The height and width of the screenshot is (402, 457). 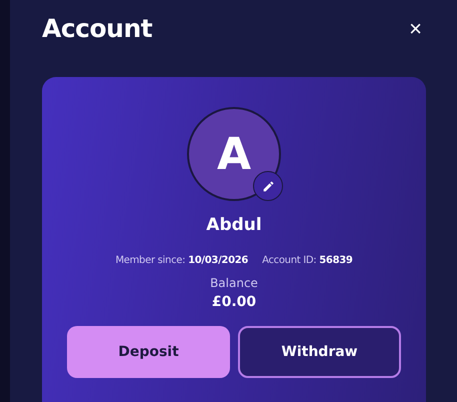 I want to click on balance-label: Balance, so click(x=234, y=283).